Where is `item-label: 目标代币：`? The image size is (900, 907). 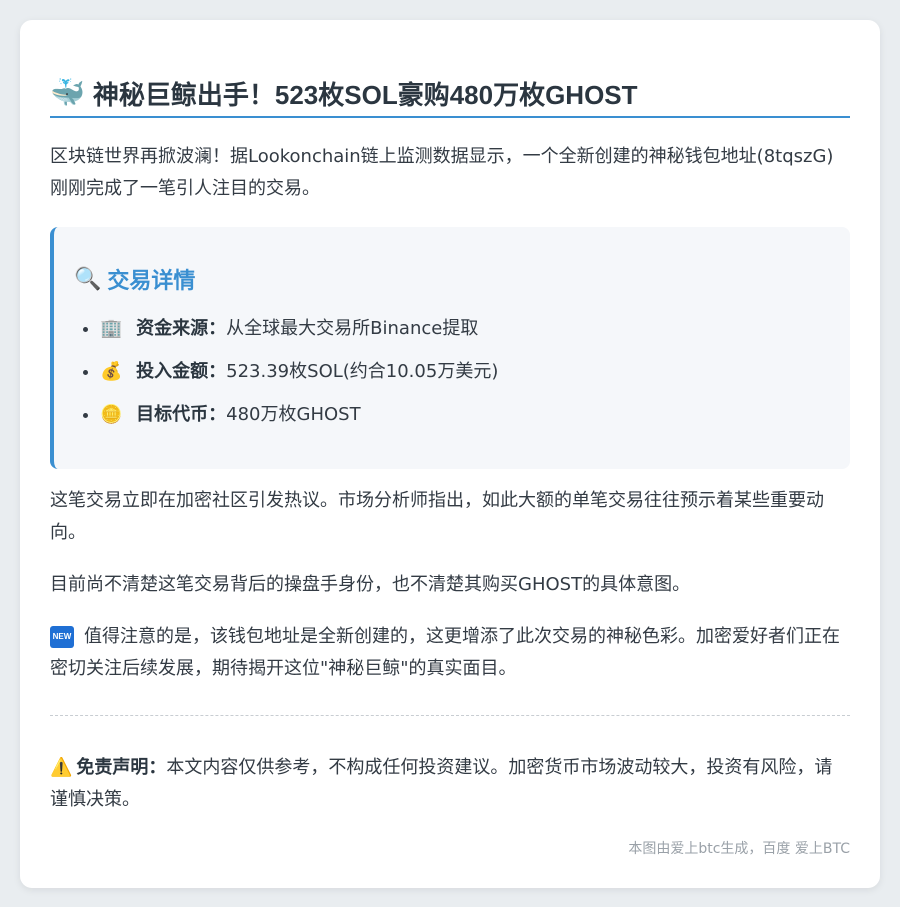
item-label: 目标代币： is located at coordinates (181, 414).